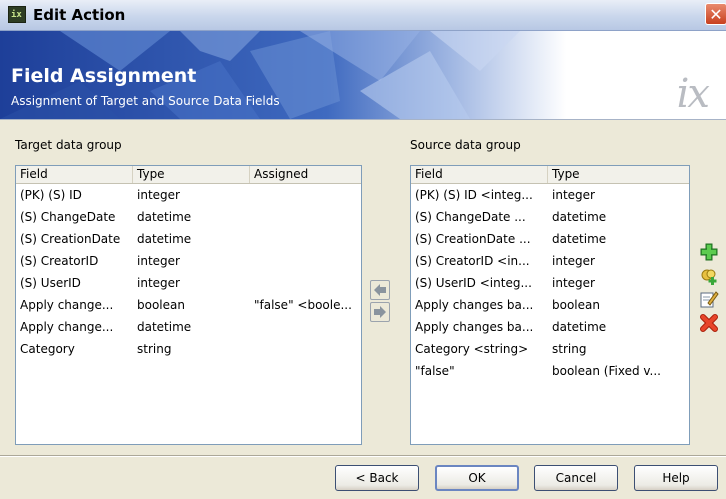 The width and height of the screenshot is (726, 499). What do you see at coordinates (709, 252) in the screenshot?
I see `add-icon` at bounding box center [709, 252].